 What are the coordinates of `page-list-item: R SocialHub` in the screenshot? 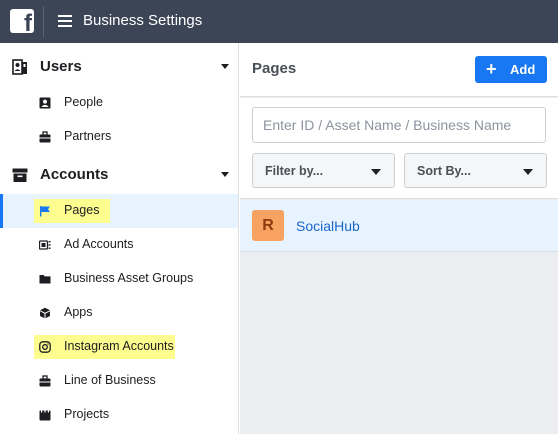 It's located at (399, 226).